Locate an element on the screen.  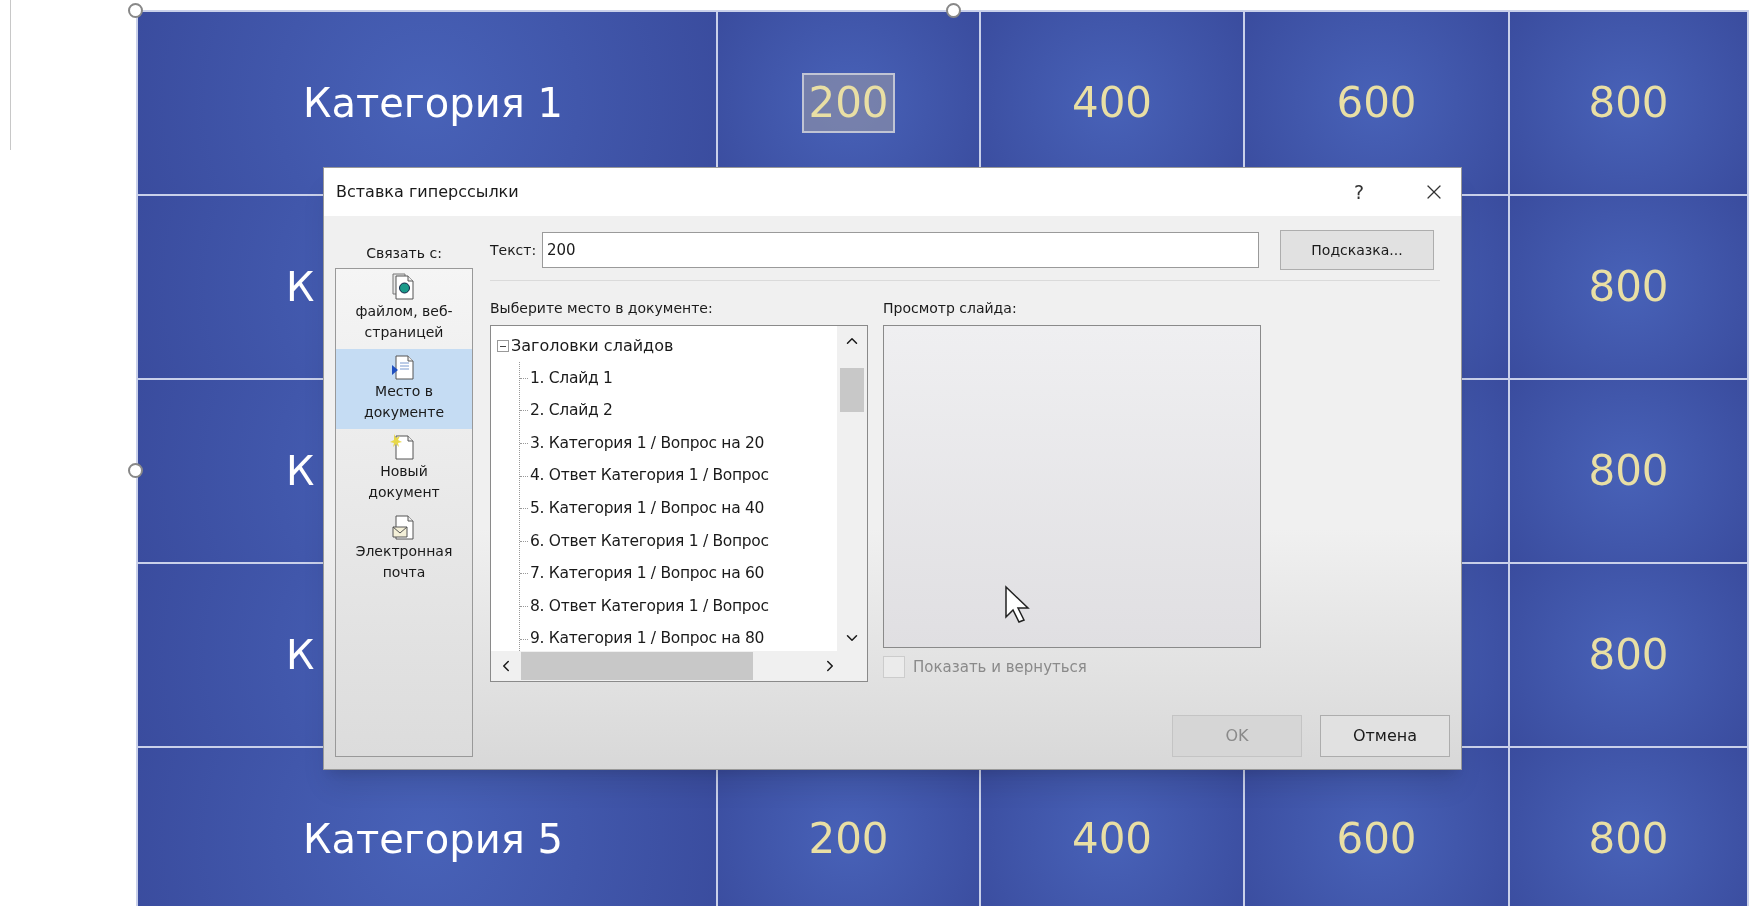
resize-handle is located at coordinates (135, 10).